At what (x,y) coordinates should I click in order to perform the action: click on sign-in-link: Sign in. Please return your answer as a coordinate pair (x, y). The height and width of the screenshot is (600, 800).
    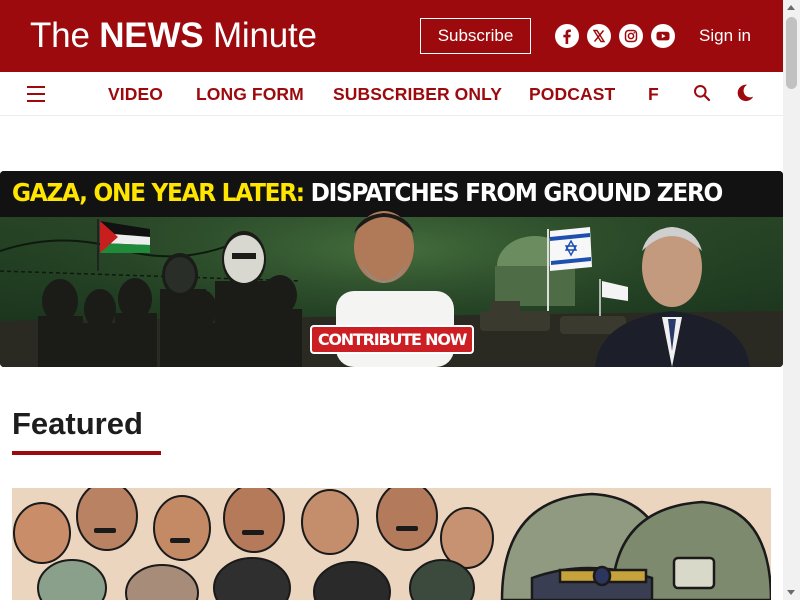
    Looking at the image, I should click on (725, 36).